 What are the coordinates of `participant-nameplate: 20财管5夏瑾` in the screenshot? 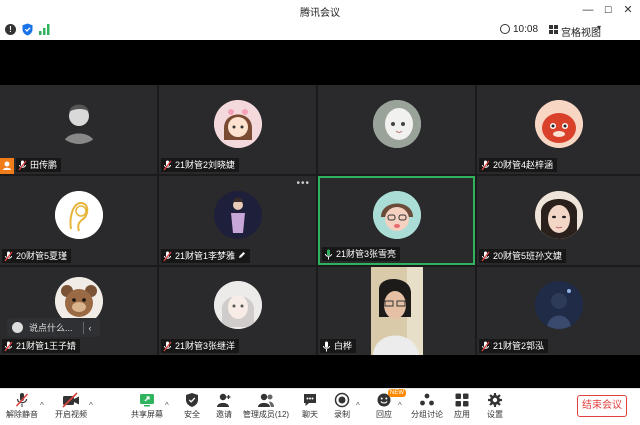 It's located at (37, 256).